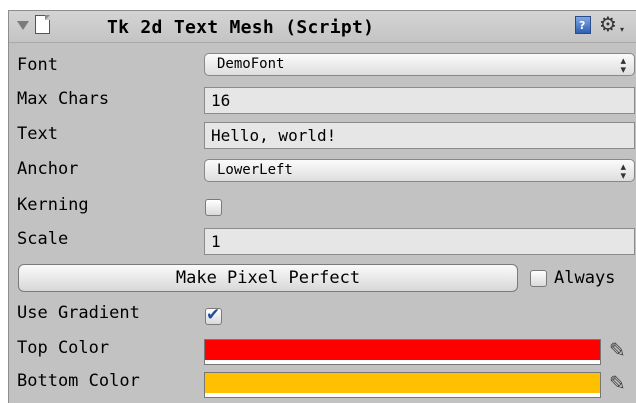 This screenshot has width=636, height=403. What do you see at coordinates (402, 385) in the screenshot?
I see `bottom-color-swatch` at bounding box center [402, 385].